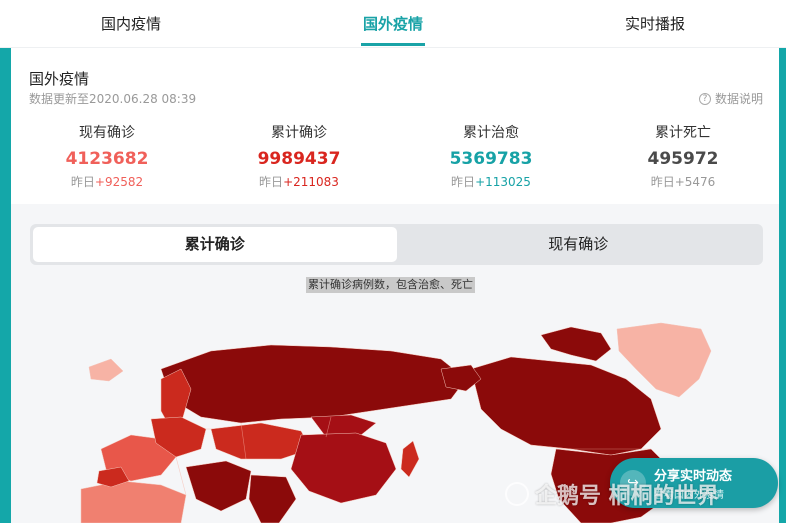 The width and height of the screenshot is (786, 523). What do you see at coordinates (655, 24) in the screenshot?
I see `tab-live-updates: 实时播报` at bounding box center [655, 24].